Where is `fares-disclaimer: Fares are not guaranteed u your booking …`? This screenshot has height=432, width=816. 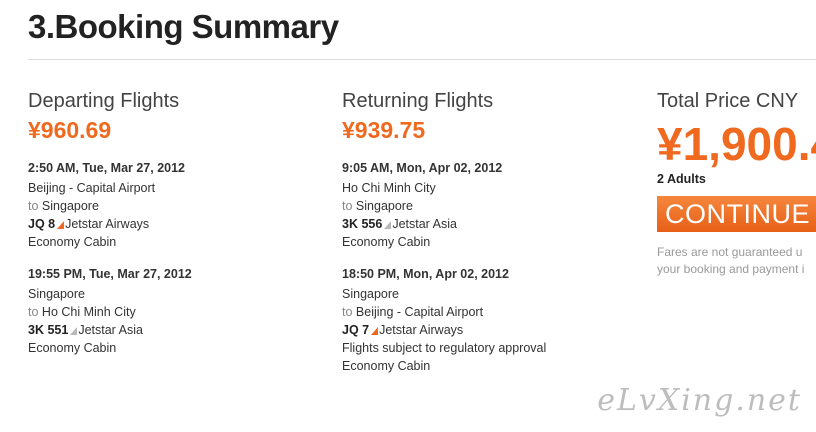 fares-disclaimer: Fares are not guaranteed u your booking … is located at coordinates (736, 261).